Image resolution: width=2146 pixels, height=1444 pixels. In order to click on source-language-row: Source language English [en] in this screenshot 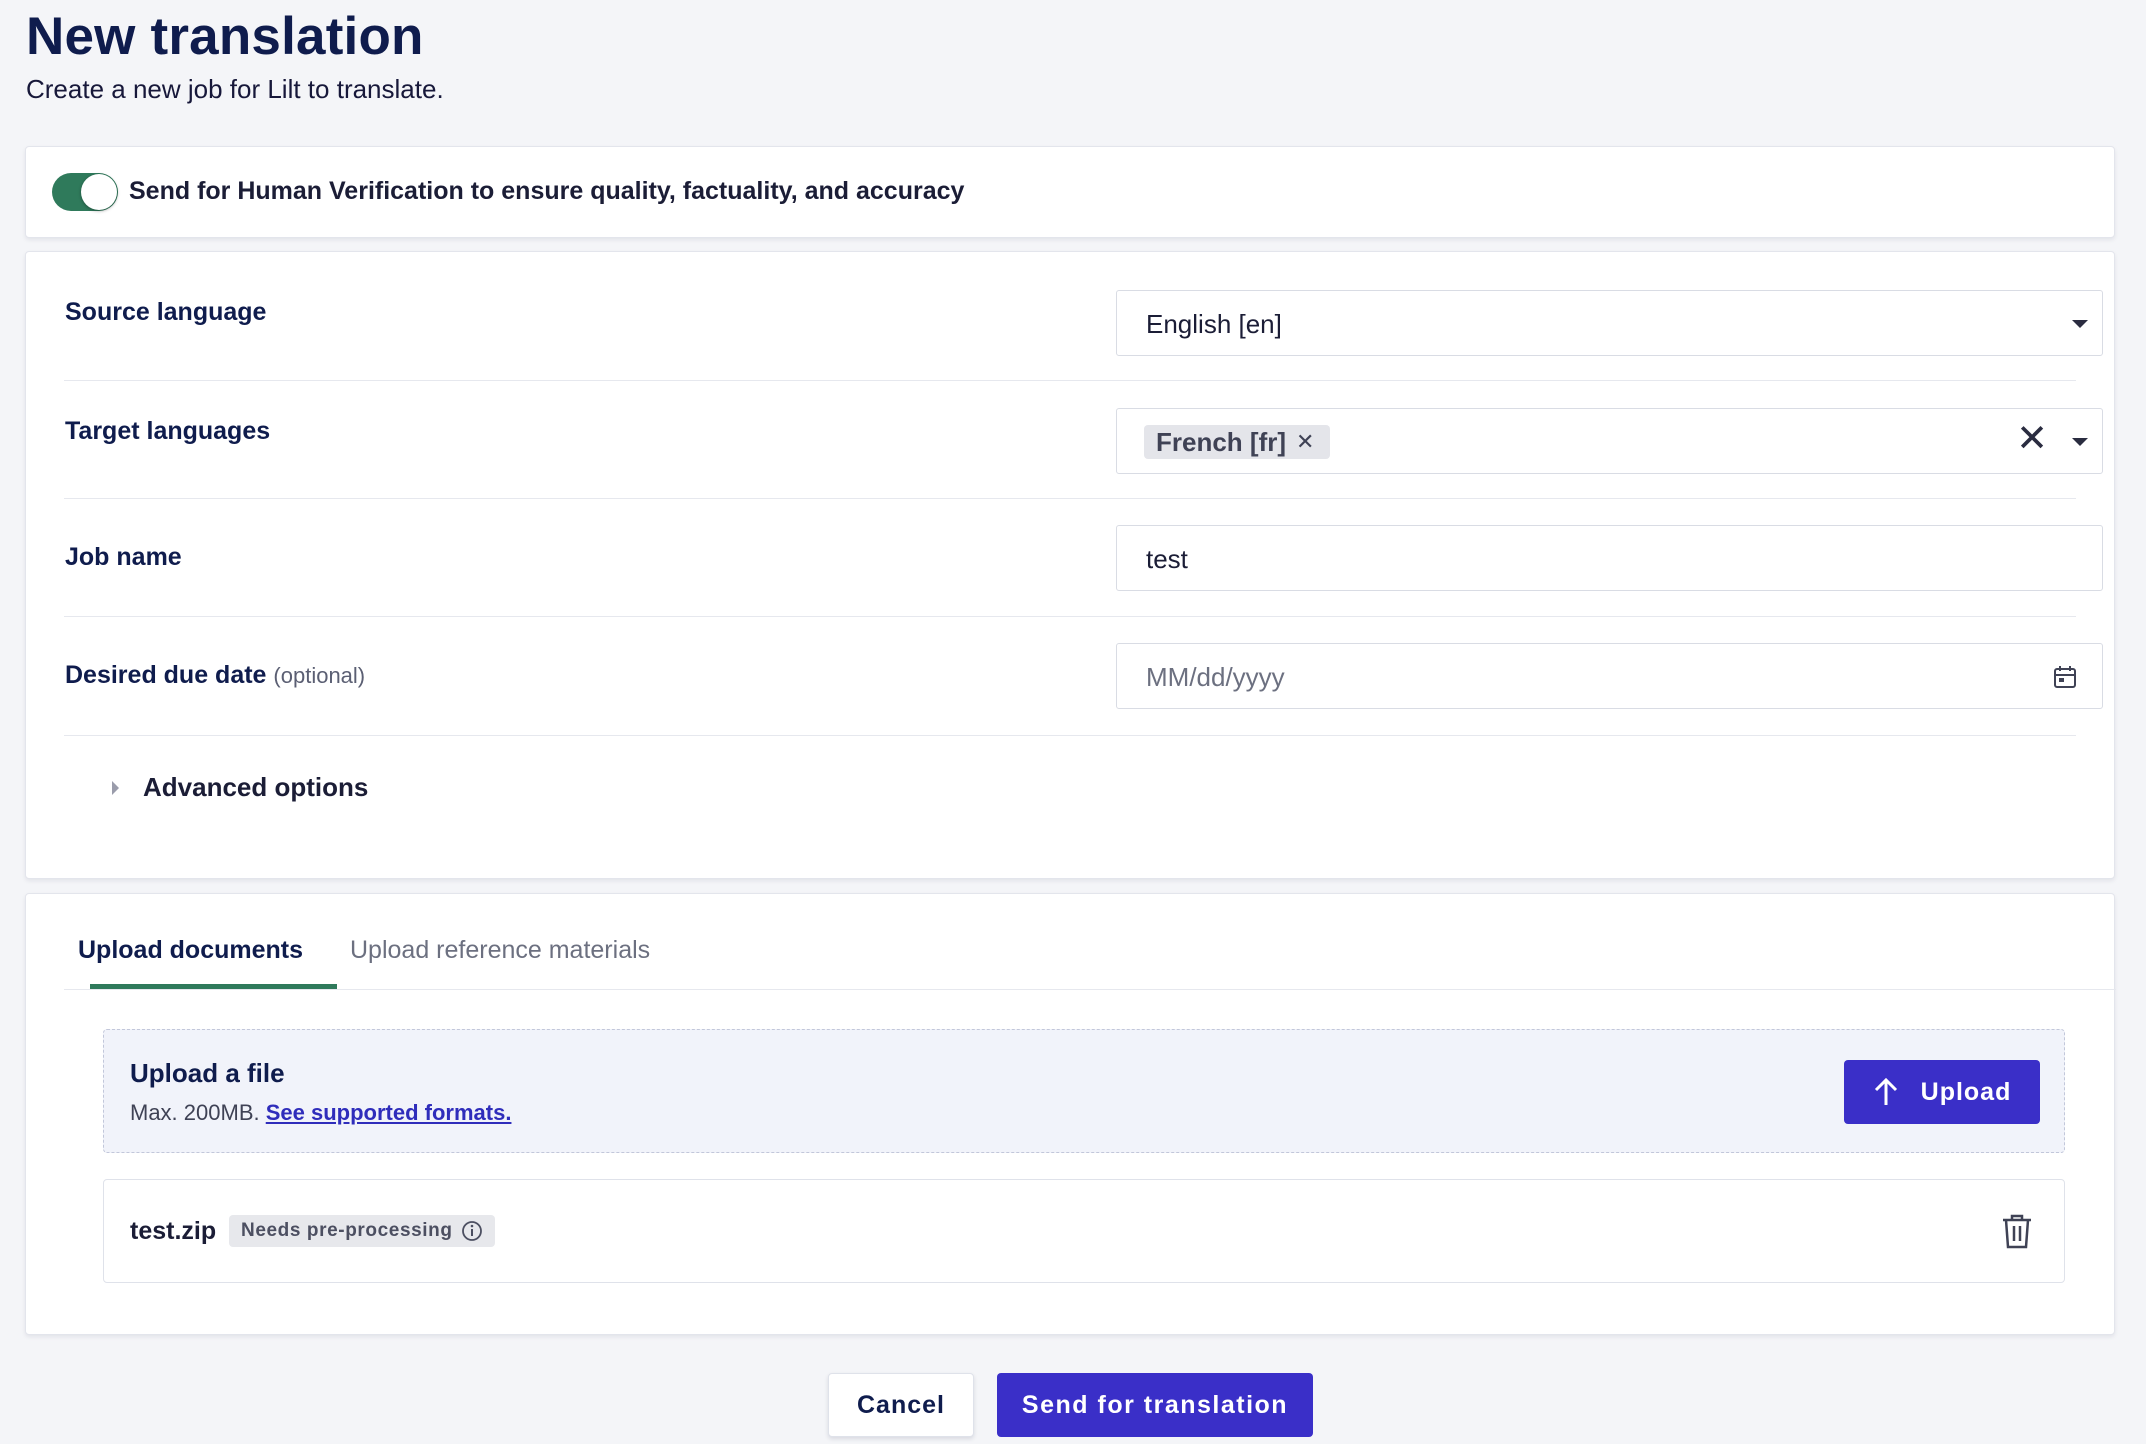, I will do `click(1083, 316)`.